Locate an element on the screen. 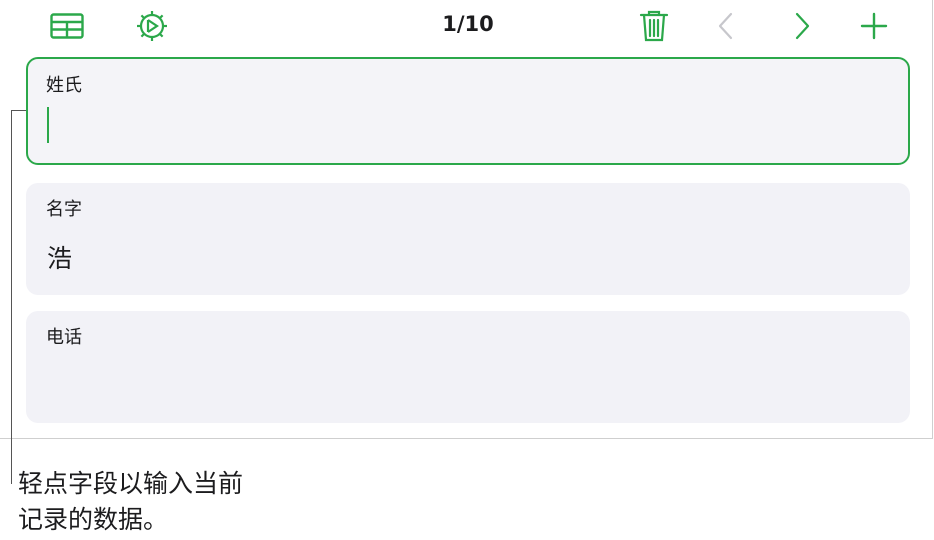 The height and width of the screenshot is (540, 934). format-icon is located at coordinates (152, 26).